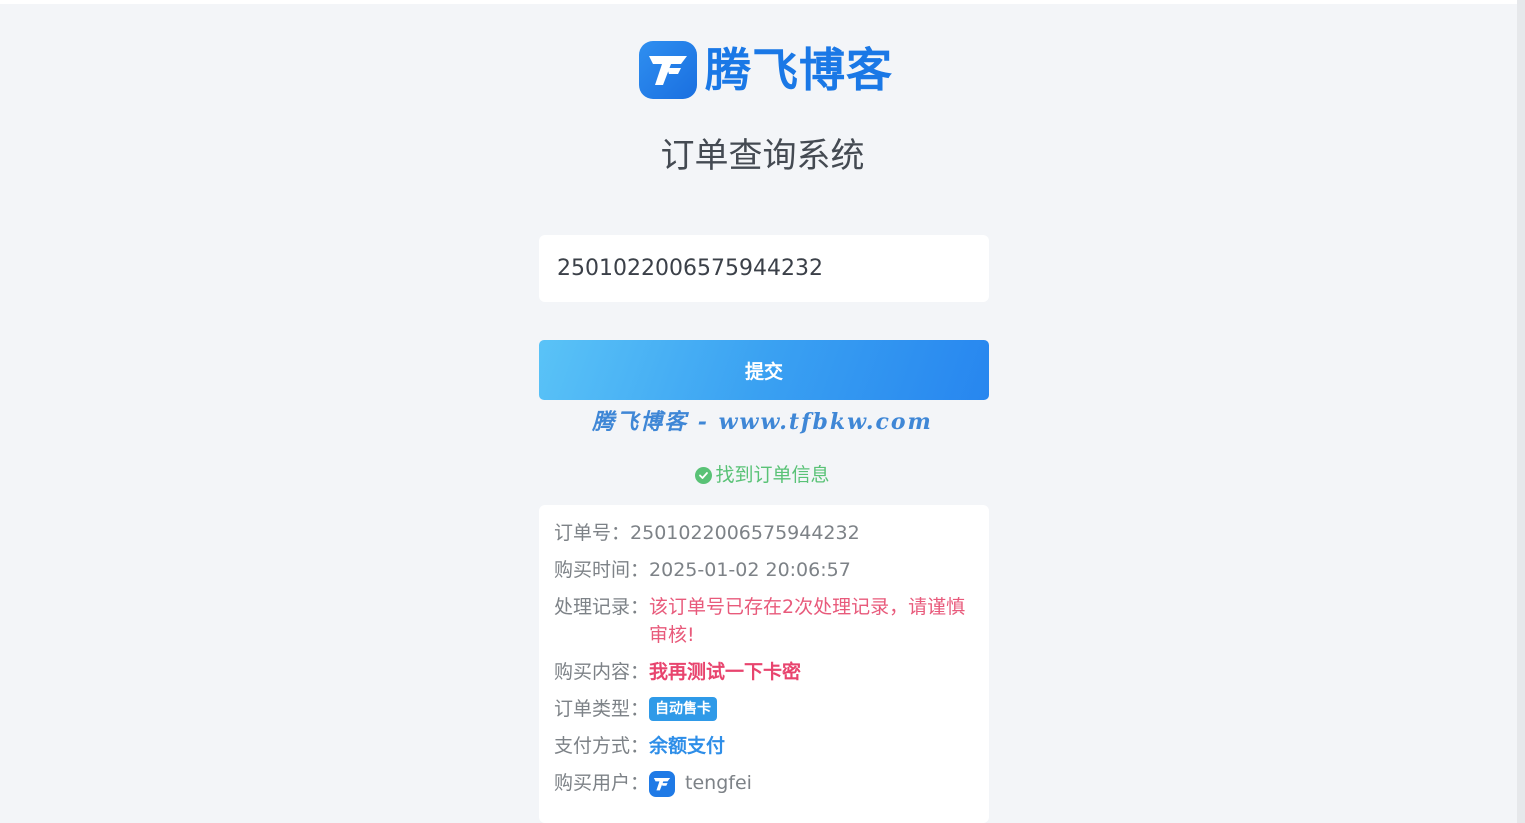  I want to click on purchase-time-row: 购买时间： 2025-01-02 20:06:57, so click(764, 570).